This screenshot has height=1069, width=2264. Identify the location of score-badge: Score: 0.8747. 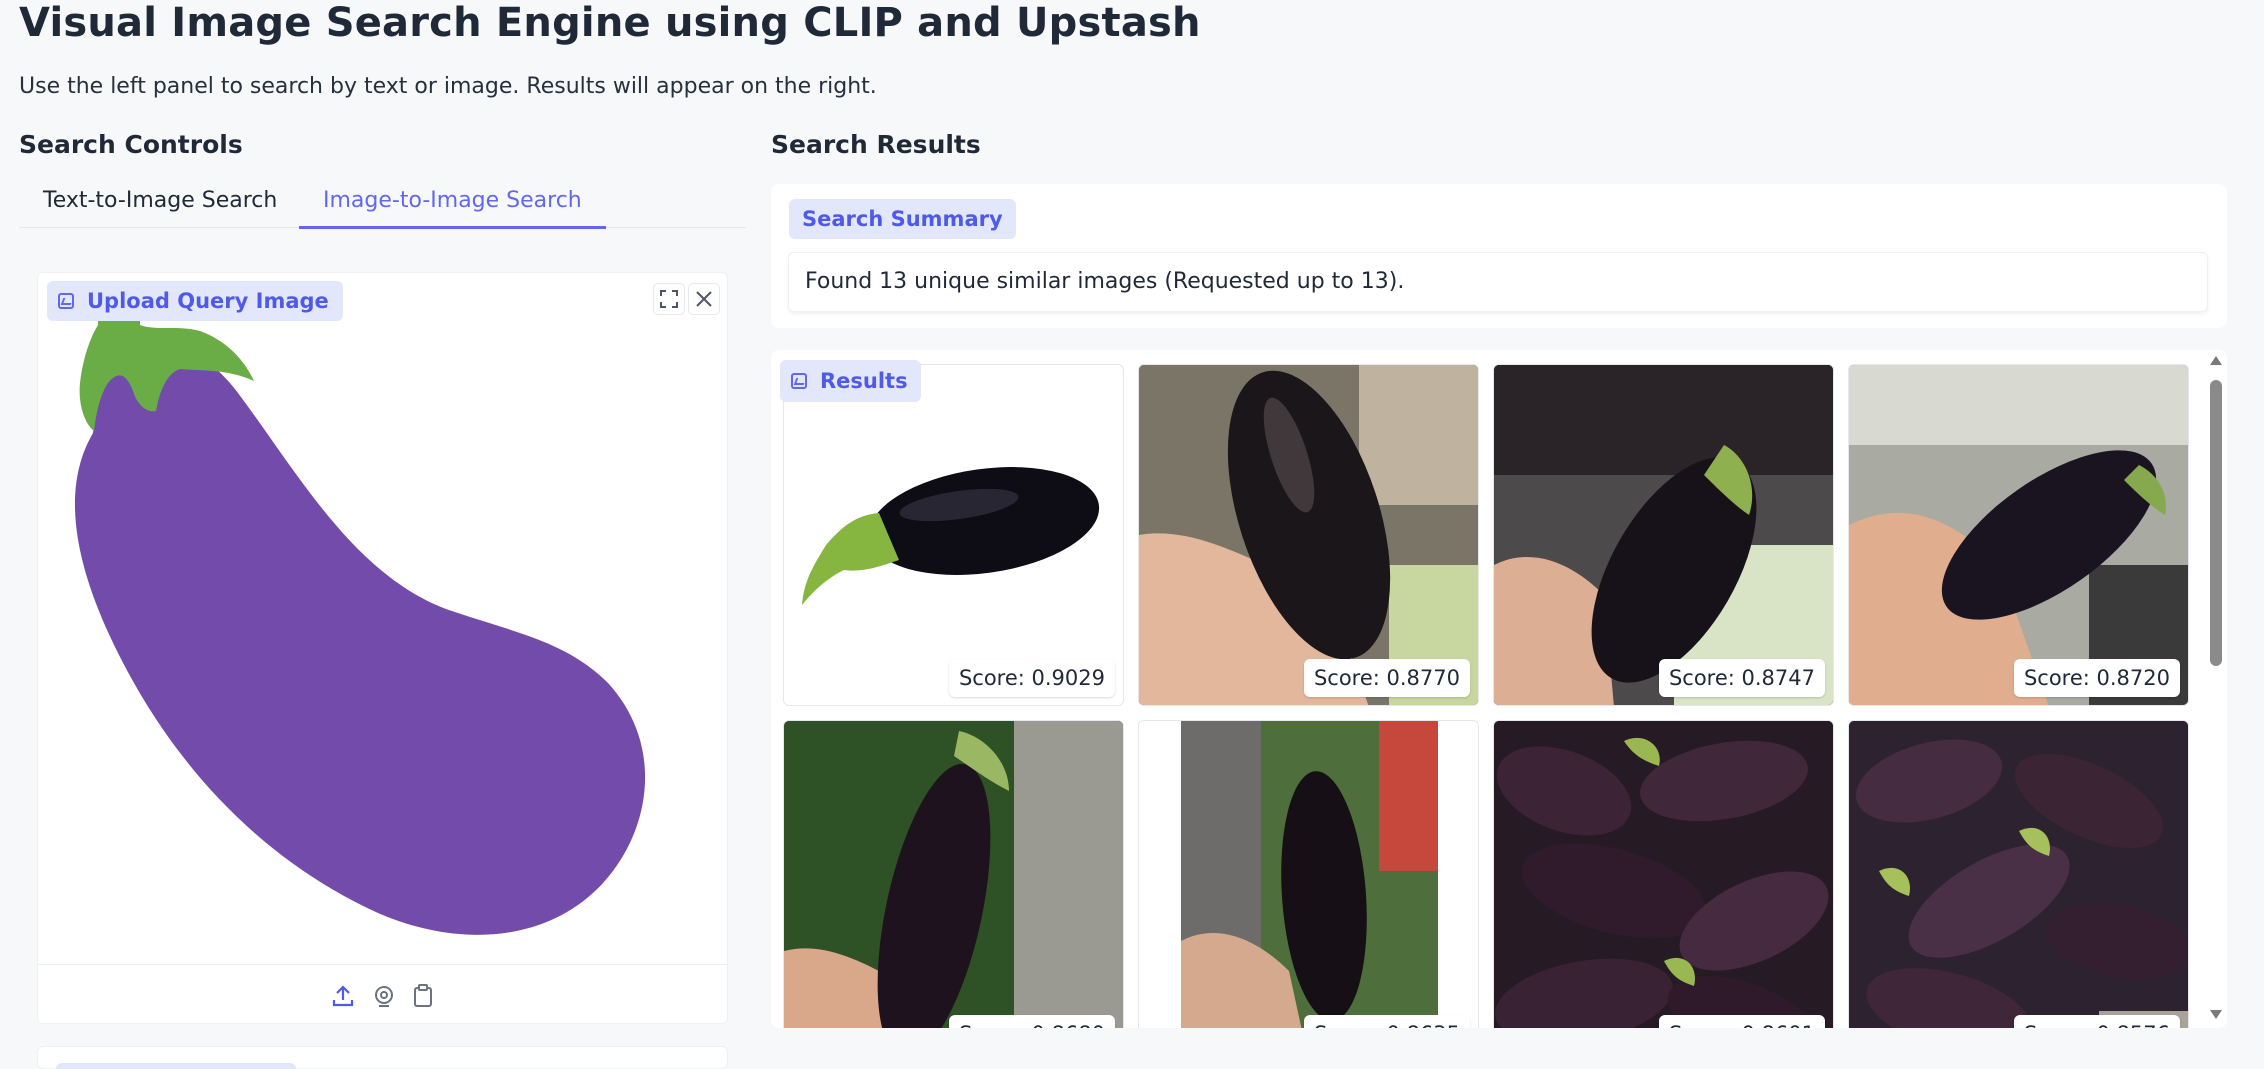
(1741, 678).